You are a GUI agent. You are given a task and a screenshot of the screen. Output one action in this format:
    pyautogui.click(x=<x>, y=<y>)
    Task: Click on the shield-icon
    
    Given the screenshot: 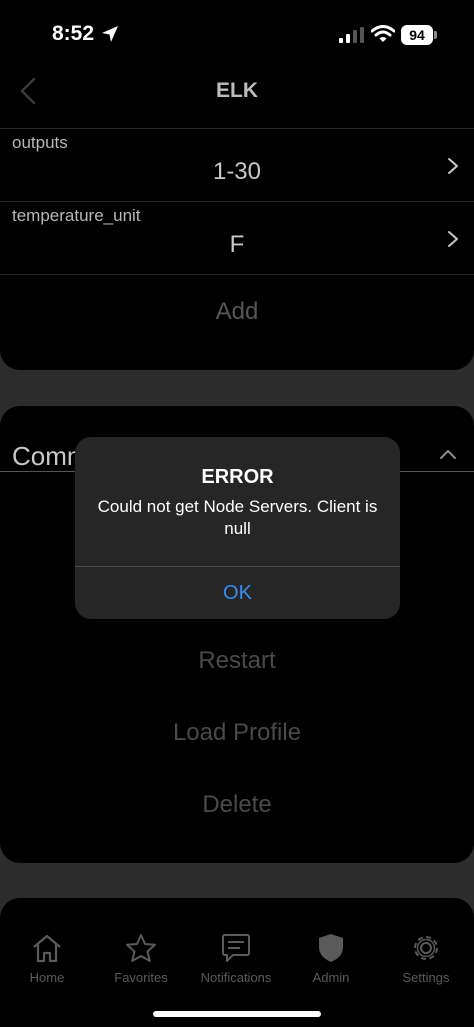 What is the action you would take?
    pyautogui.click(x=331, y=948)
    